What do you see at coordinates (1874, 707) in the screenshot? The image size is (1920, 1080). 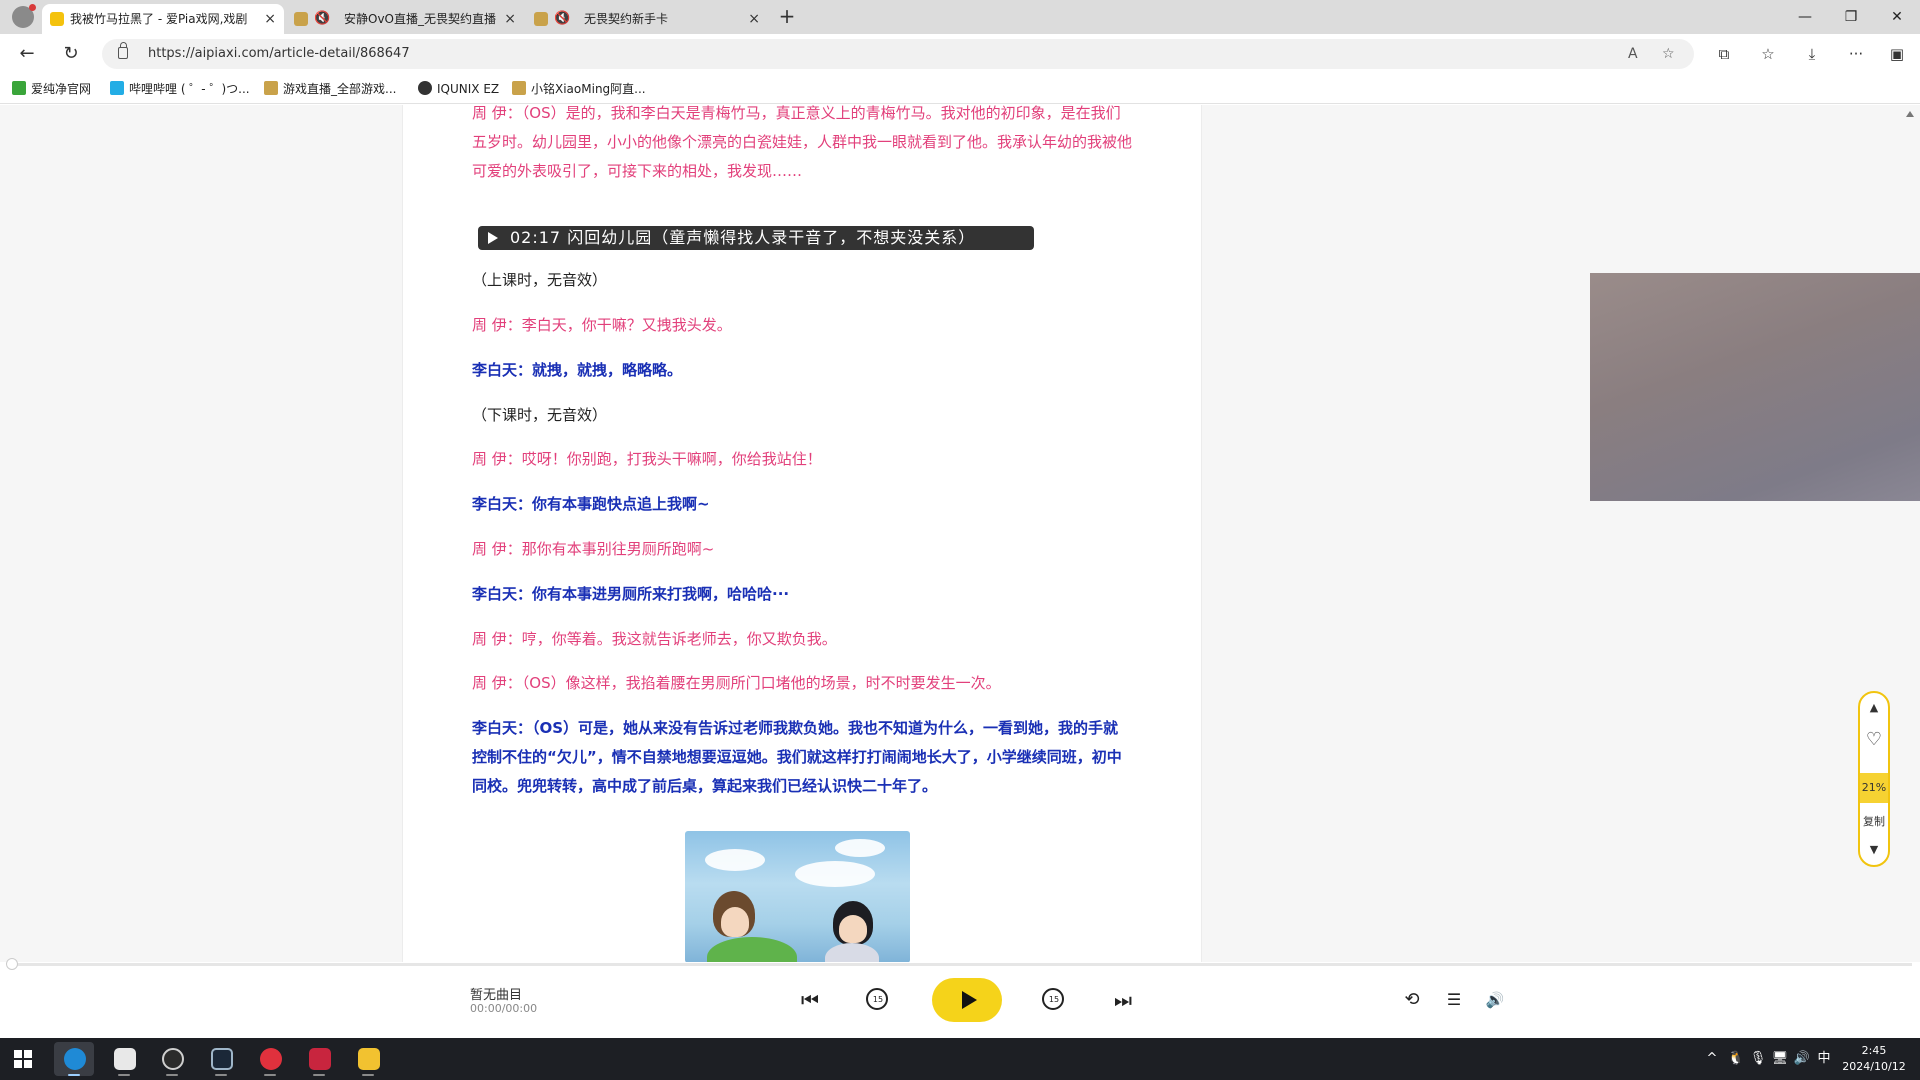 I see `scroll-up-button: ▲` at bounding box center [1874, 707].